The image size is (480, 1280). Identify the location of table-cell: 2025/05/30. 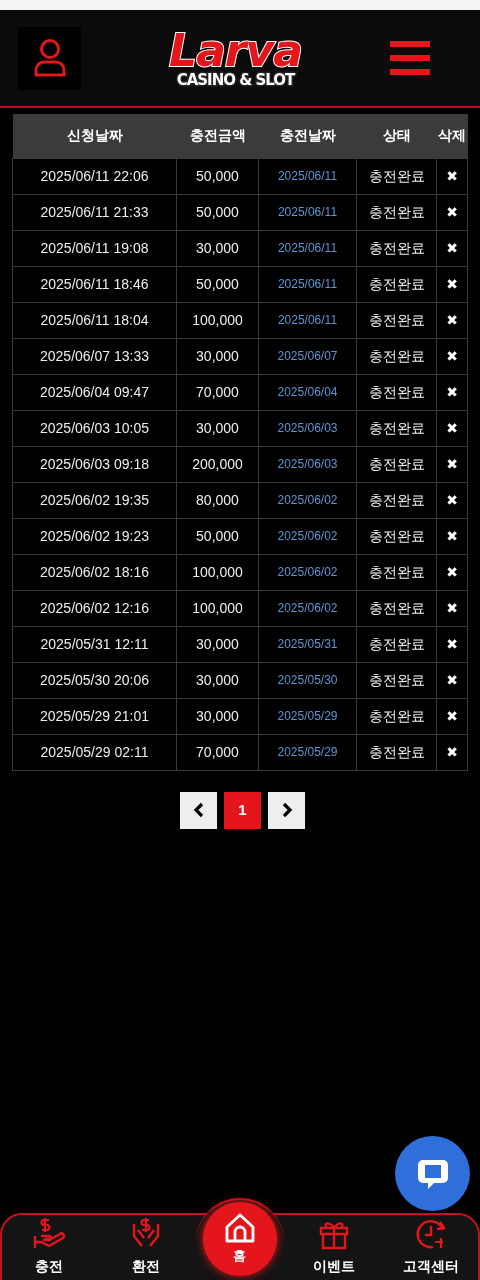
(307, 680).